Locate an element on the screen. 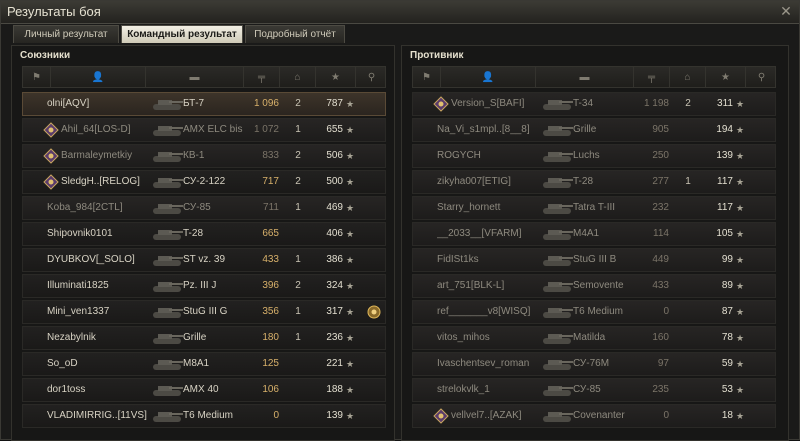 The width and height of the screenshot is (800, 441). player-name: FidISt1ks is located at coordinates (487, 260).